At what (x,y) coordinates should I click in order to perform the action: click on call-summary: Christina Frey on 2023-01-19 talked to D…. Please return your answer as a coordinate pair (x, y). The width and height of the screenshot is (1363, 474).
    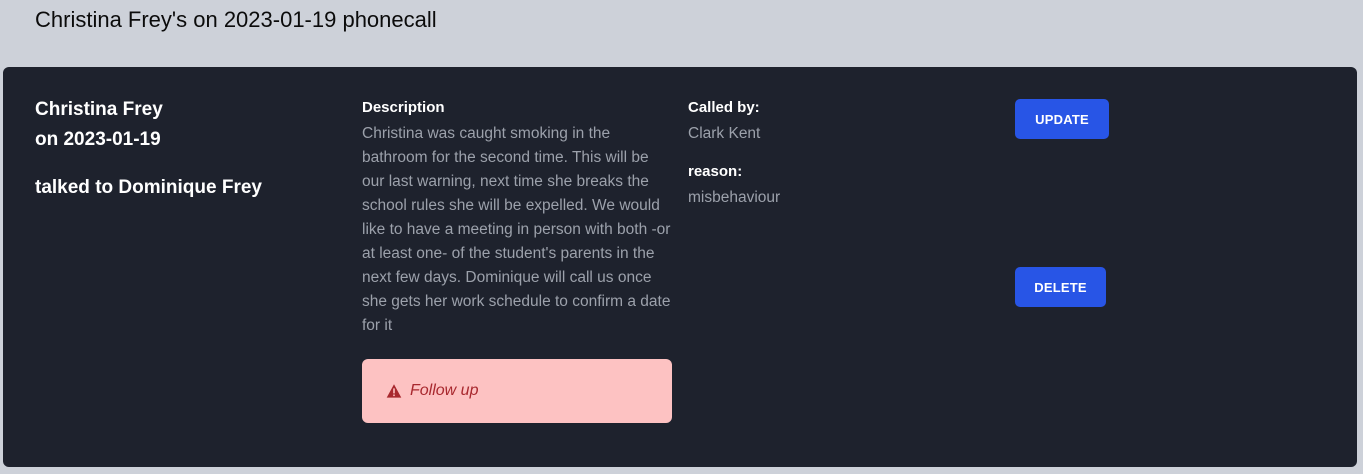
    Looking at the image, I should click on (175, 149).